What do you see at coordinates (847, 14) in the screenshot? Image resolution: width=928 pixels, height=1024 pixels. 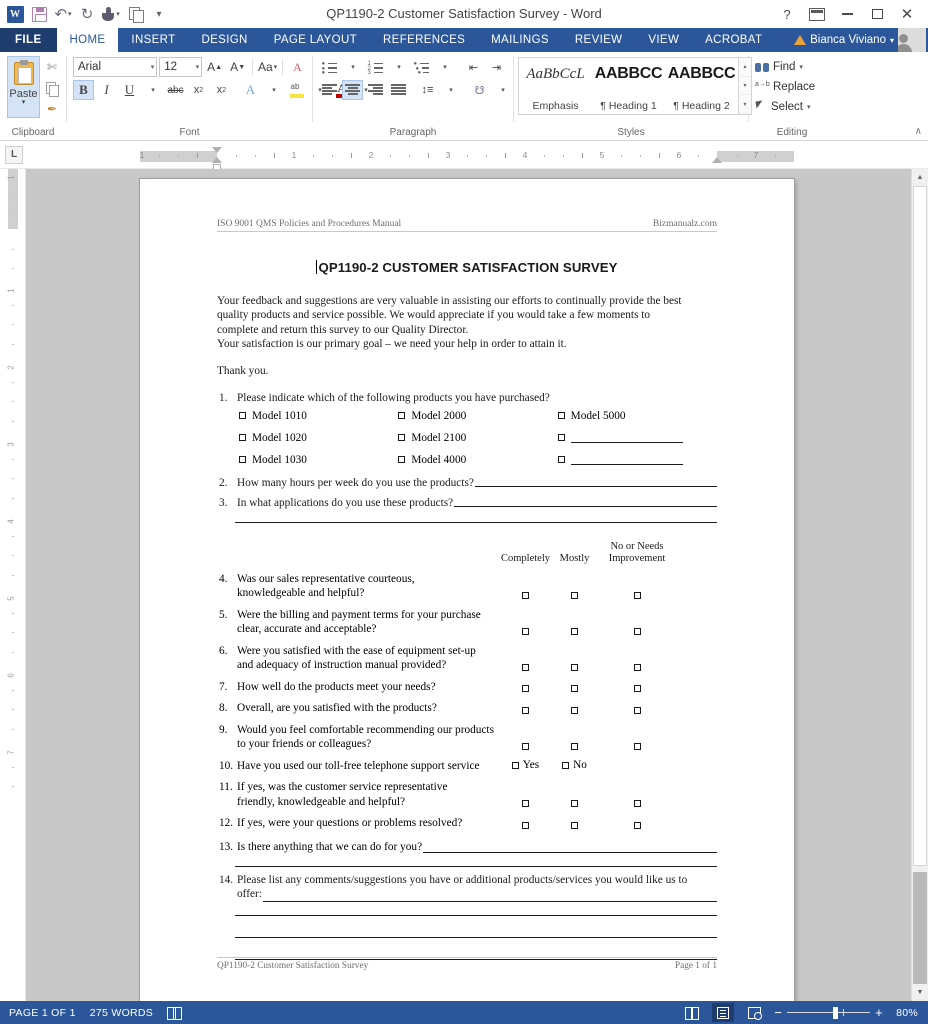 I see `minimize-button` at bounding box center [847, 14].